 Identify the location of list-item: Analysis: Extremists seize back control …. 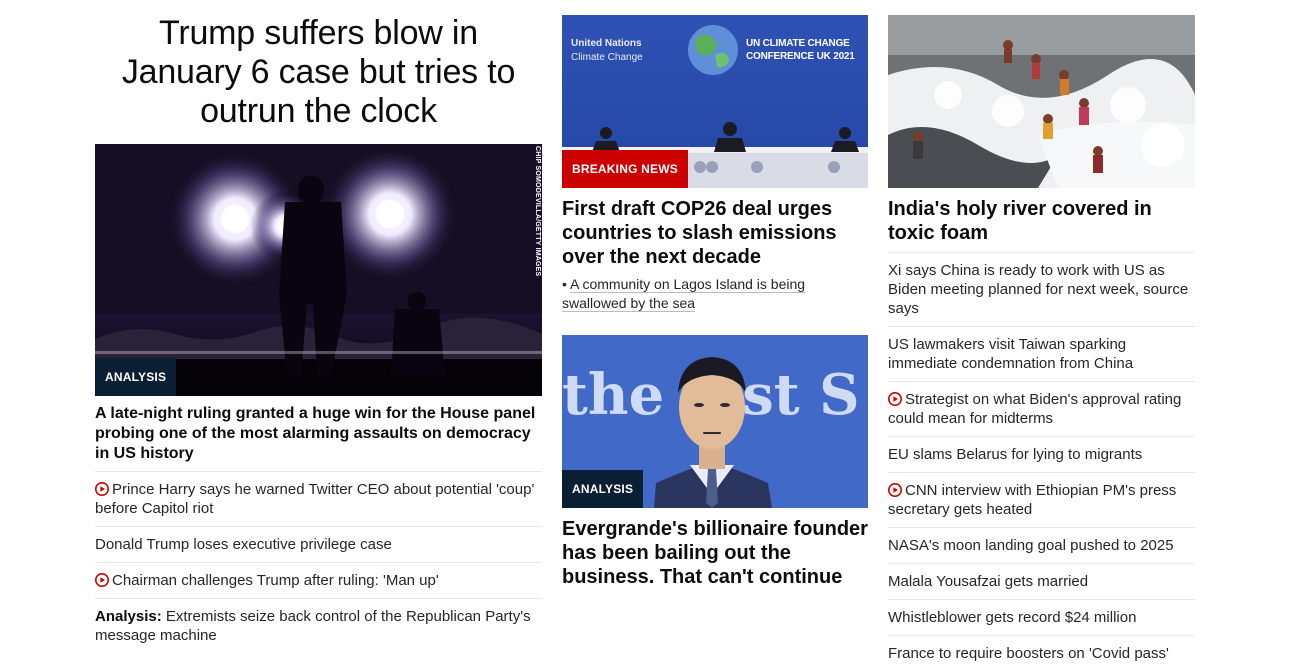
(318, 625).